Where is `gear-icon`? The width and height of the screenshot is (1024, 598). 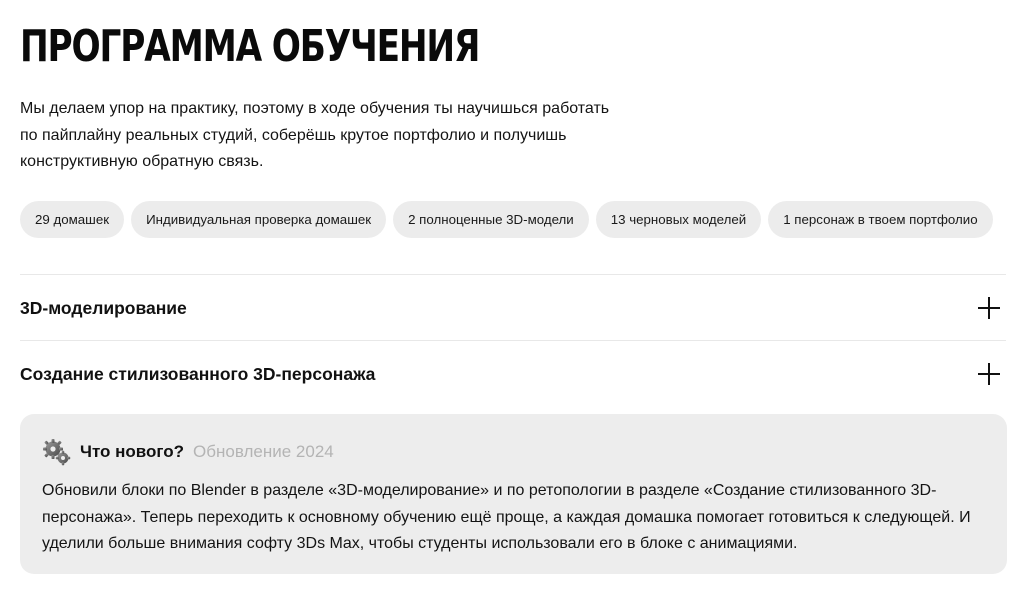 gear-icon is located at coordinates (57, 452).